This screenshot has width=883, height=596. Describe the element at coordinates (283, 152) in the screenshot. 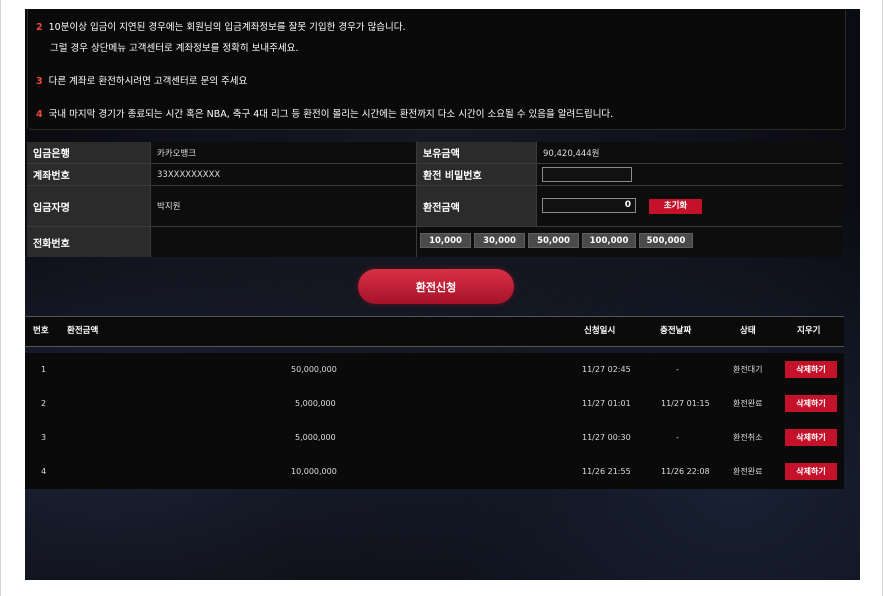

I see `bank-value: 카카오뱅크` at that location.